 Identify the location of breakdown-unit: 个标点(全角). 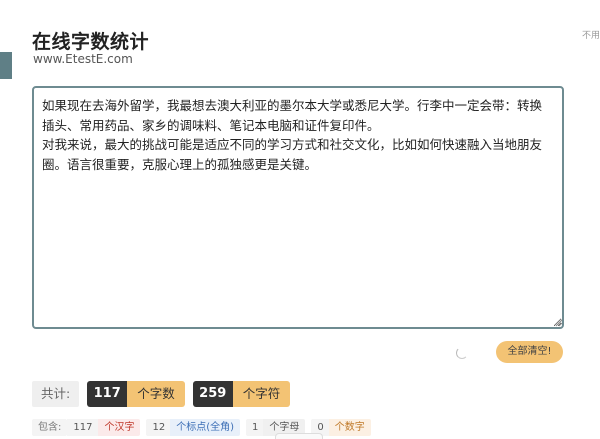
(205, 427).